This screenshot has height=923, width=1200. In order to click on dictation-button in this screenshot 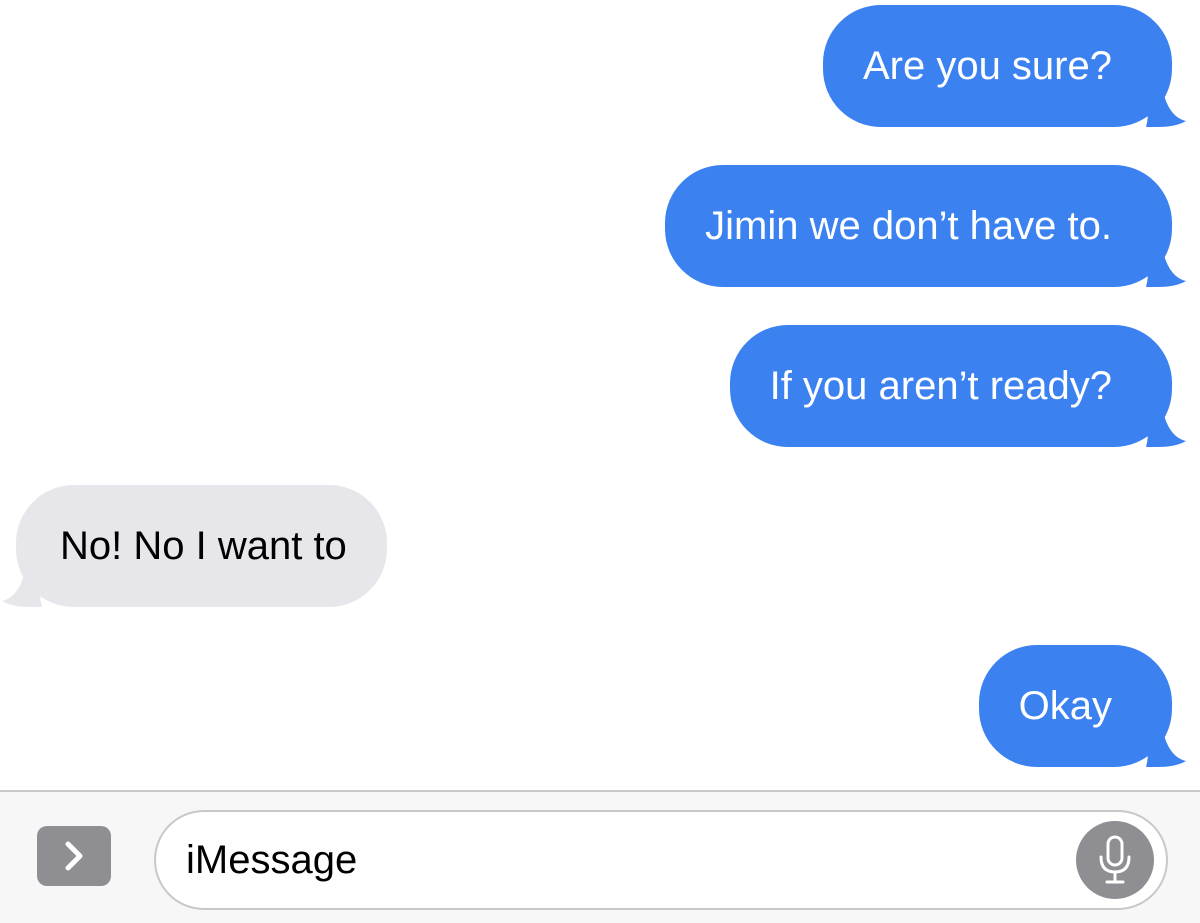, I will do `click(1115, 860)`.